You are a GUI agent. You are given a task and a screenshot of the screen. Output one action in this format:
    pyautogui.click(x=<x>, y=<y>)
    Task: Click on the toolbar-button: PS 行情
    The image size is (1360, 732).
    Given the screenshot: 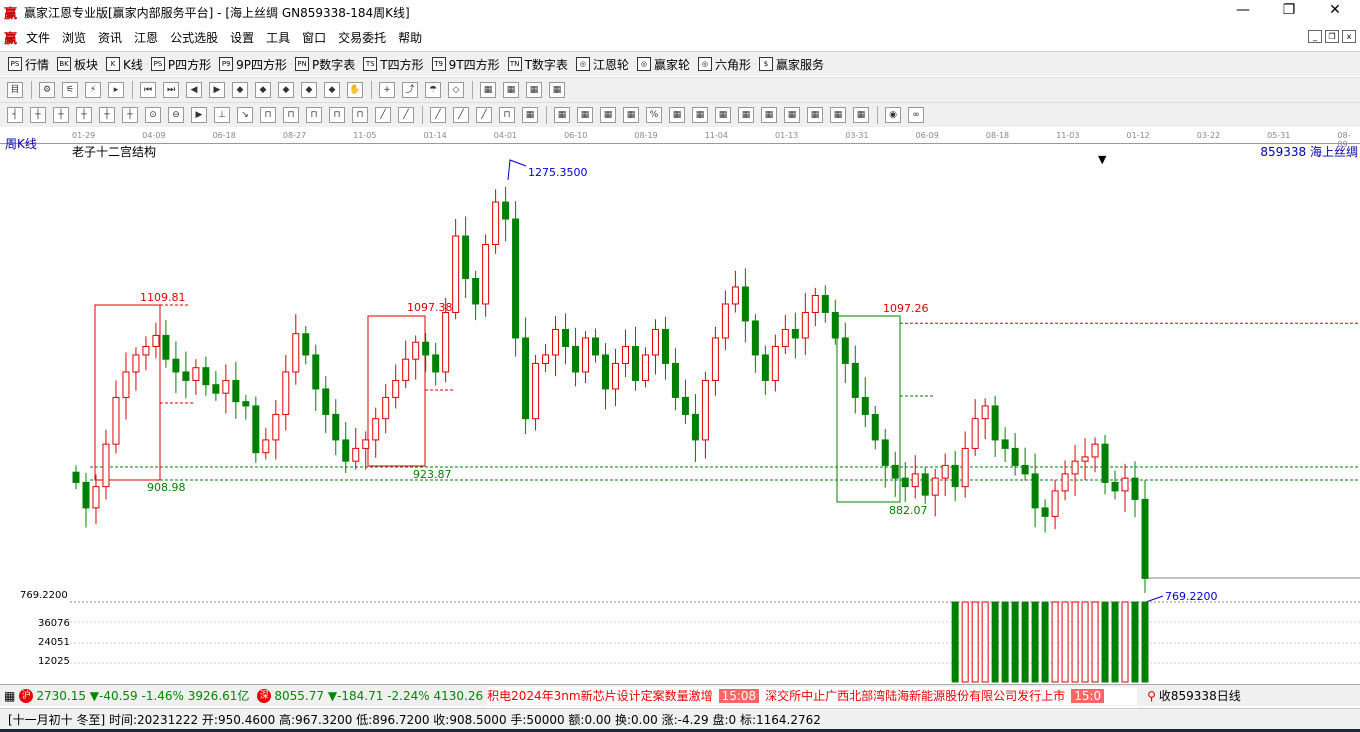 What is the action you would take?
    pyautogui.click(x=28, y=64)
    